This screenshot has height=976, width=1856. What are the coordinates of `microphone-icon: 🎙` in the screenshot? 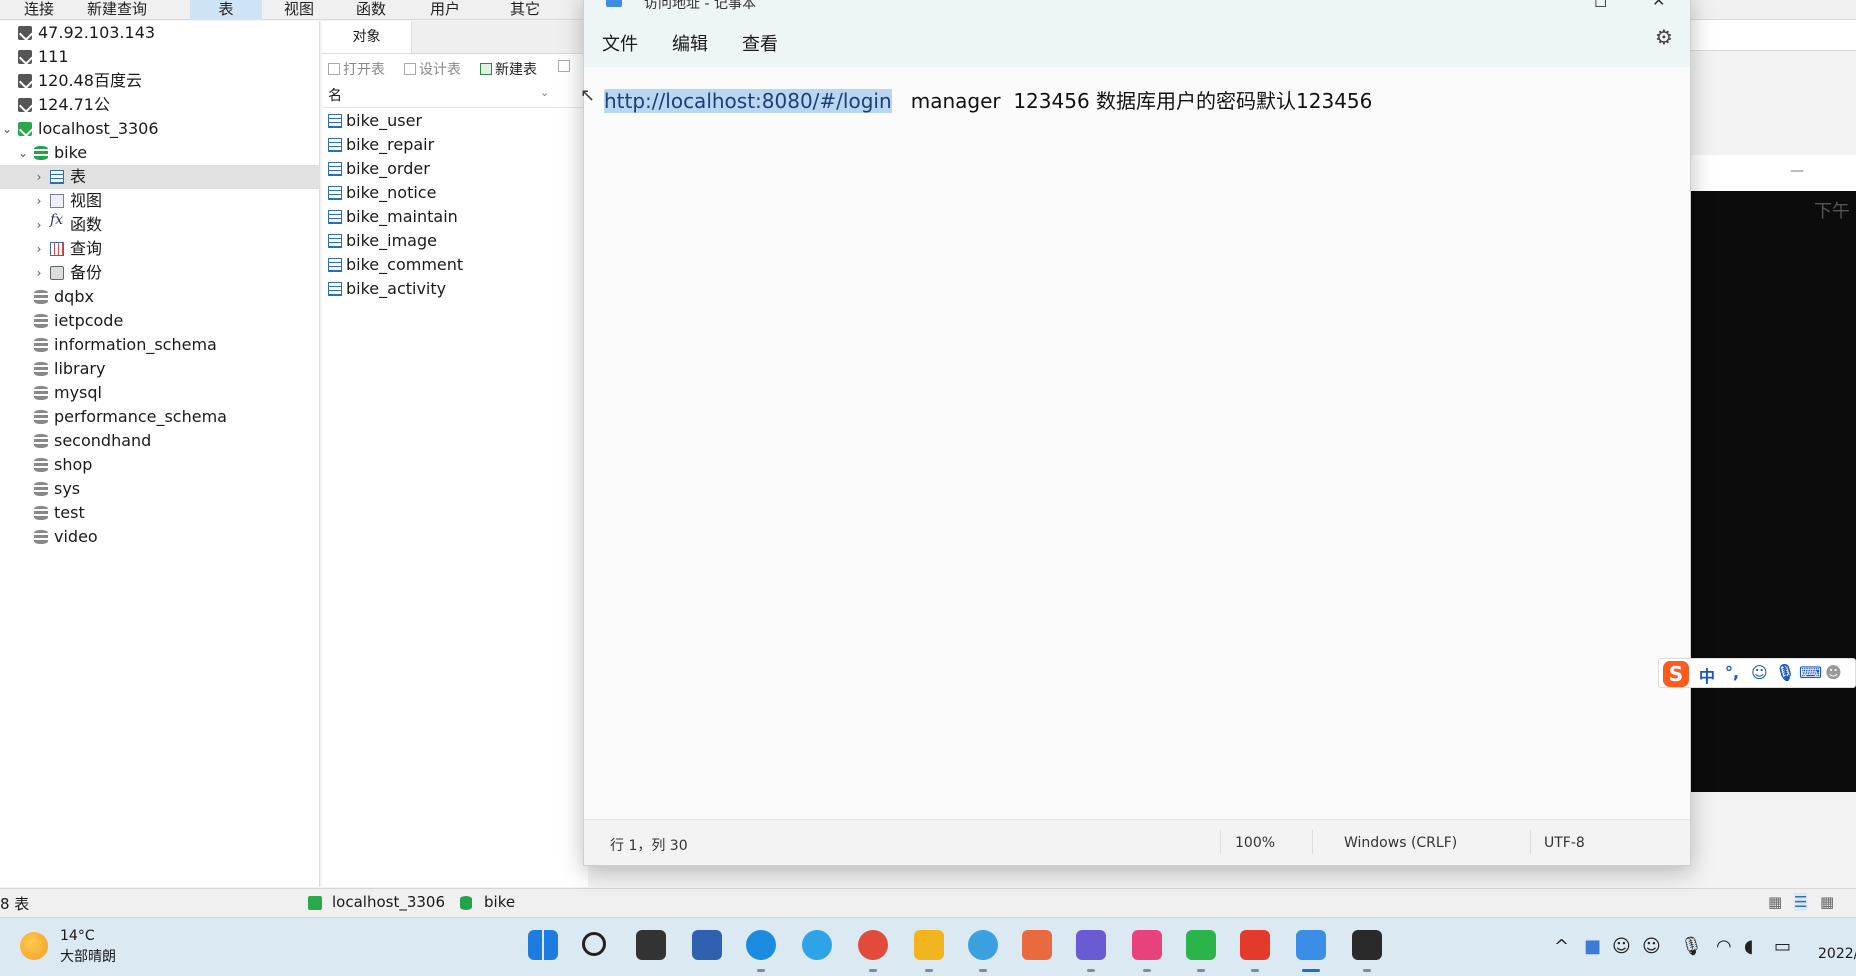 It's located at (1785, 672).